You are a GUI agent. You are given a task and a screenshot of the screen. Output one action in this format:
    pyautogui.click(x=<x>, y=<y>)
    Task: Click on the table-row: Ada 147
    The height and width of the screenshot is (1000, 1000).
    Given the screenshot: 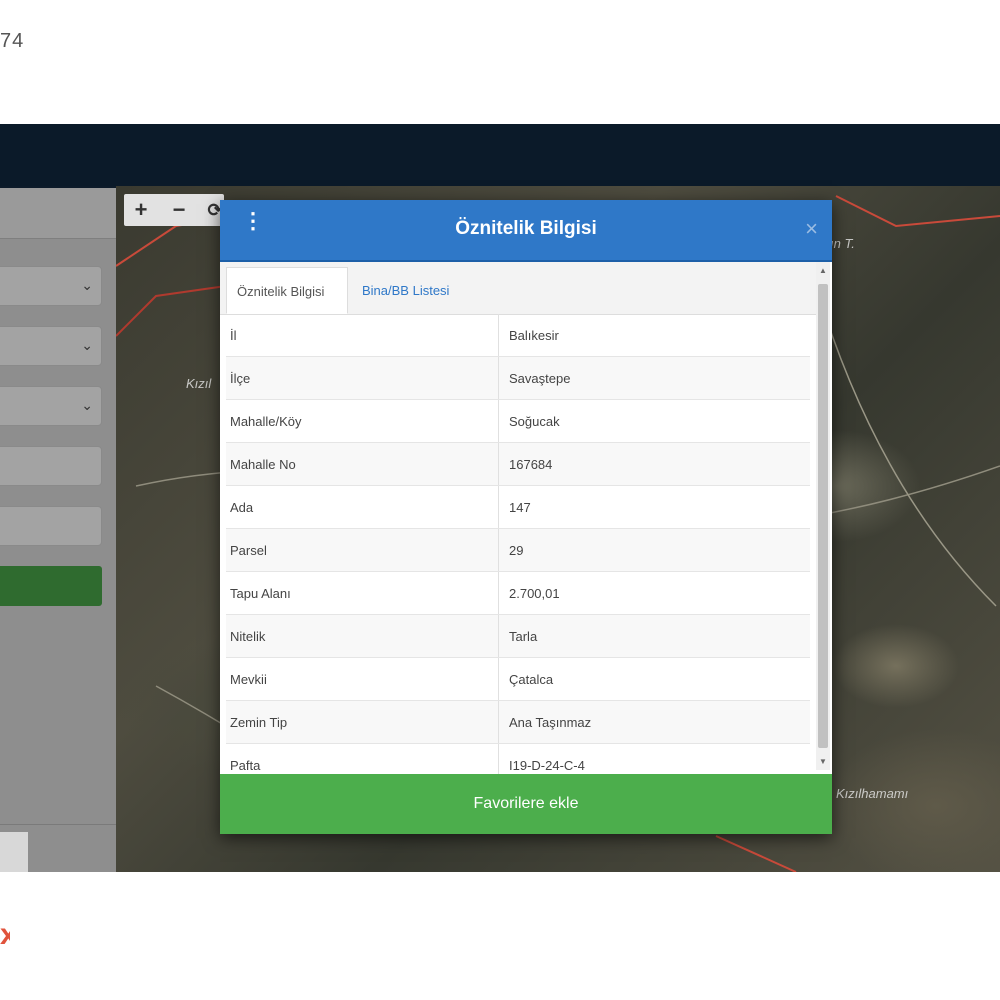 What is the action you would take?
    pyautogui.click(x=518, y=507)
    